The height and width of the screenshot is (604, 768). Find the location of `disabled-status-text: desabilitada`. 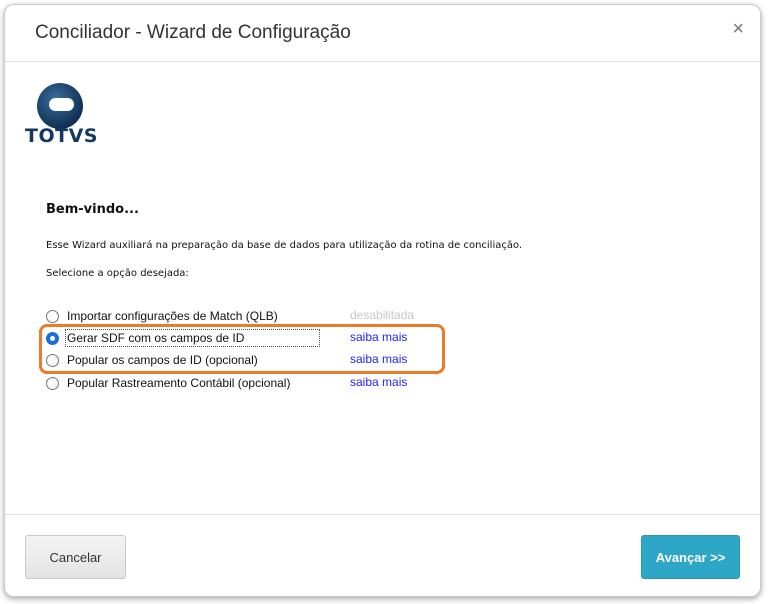

disabled-status-text: desabilitada is located at coordinates (382, 315).